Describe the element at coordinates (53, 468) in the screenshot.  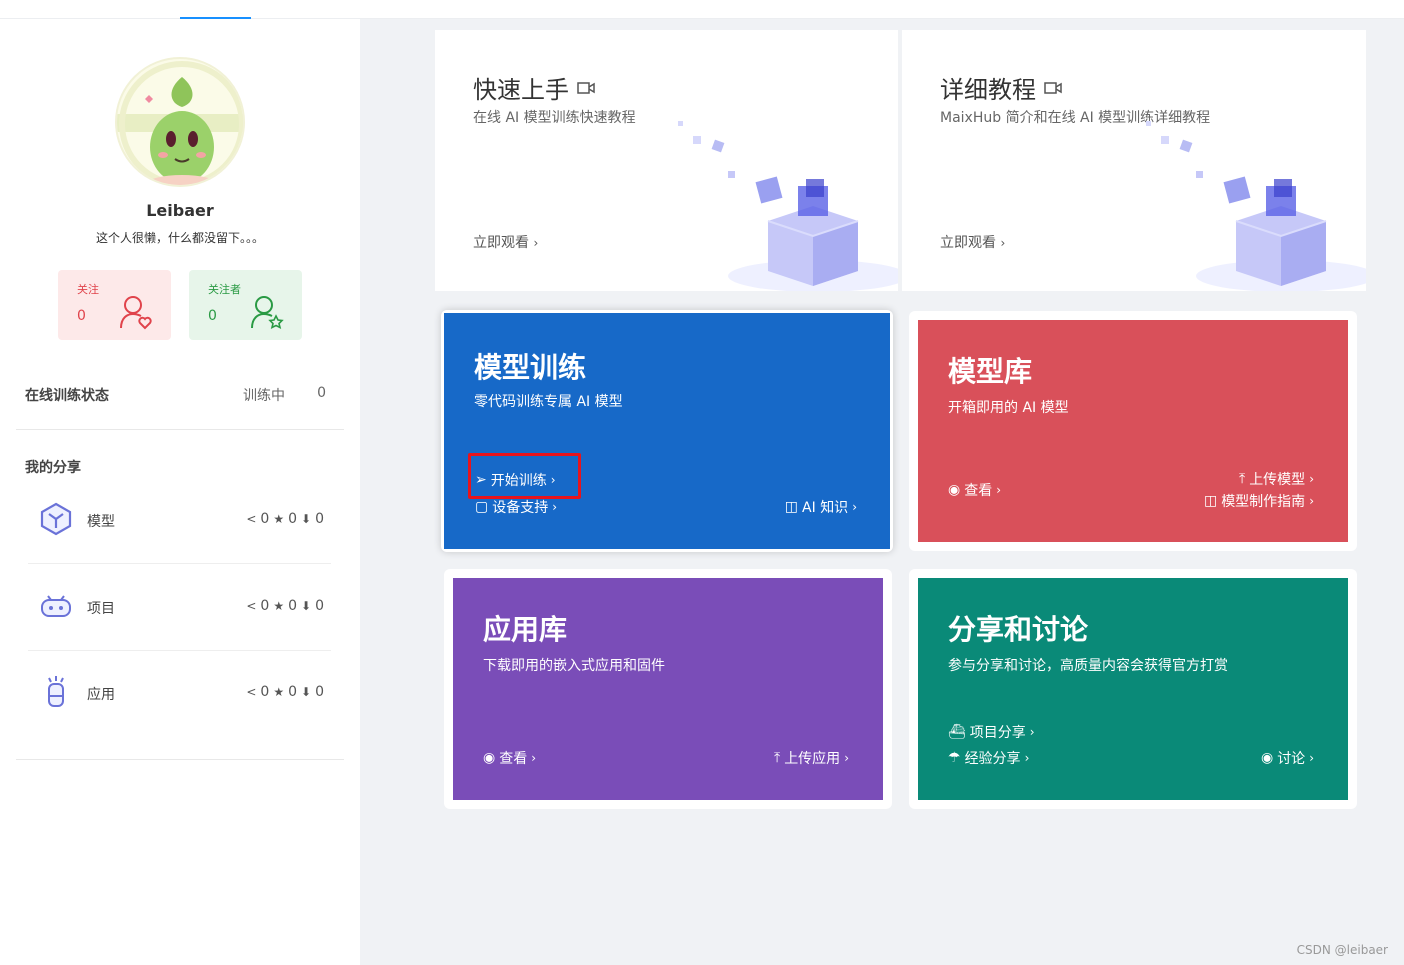
I see `my-share-title: 我的分享` at that location.